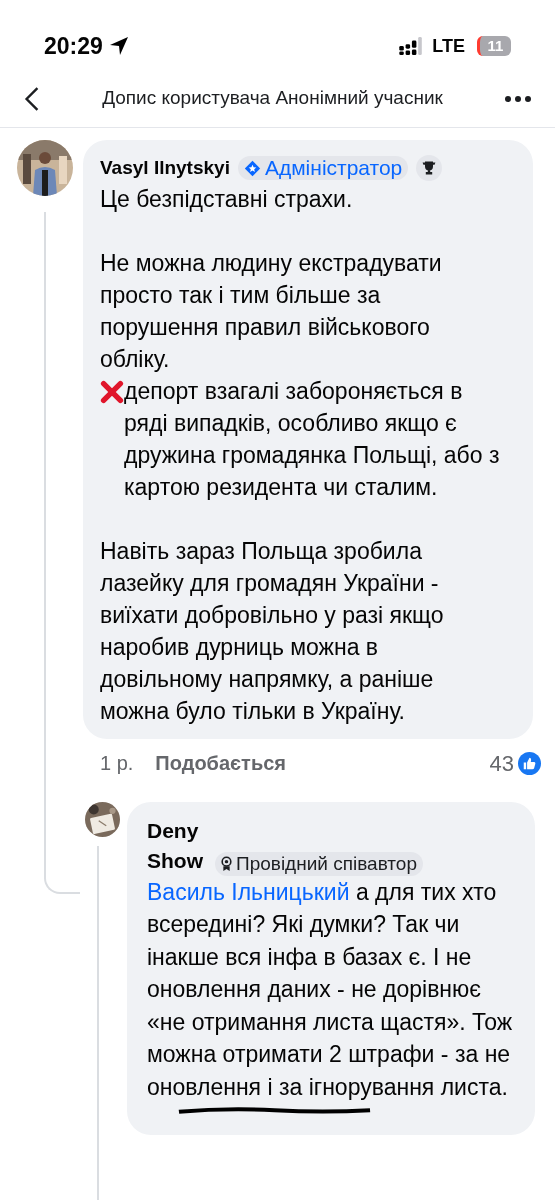 Image resolution: width=555 pixels, height=1200 pixels. What do you see at coordinates (501, 763) in the screenshot?
I see `reaction-count: 43` at bounding box center [501, 763].